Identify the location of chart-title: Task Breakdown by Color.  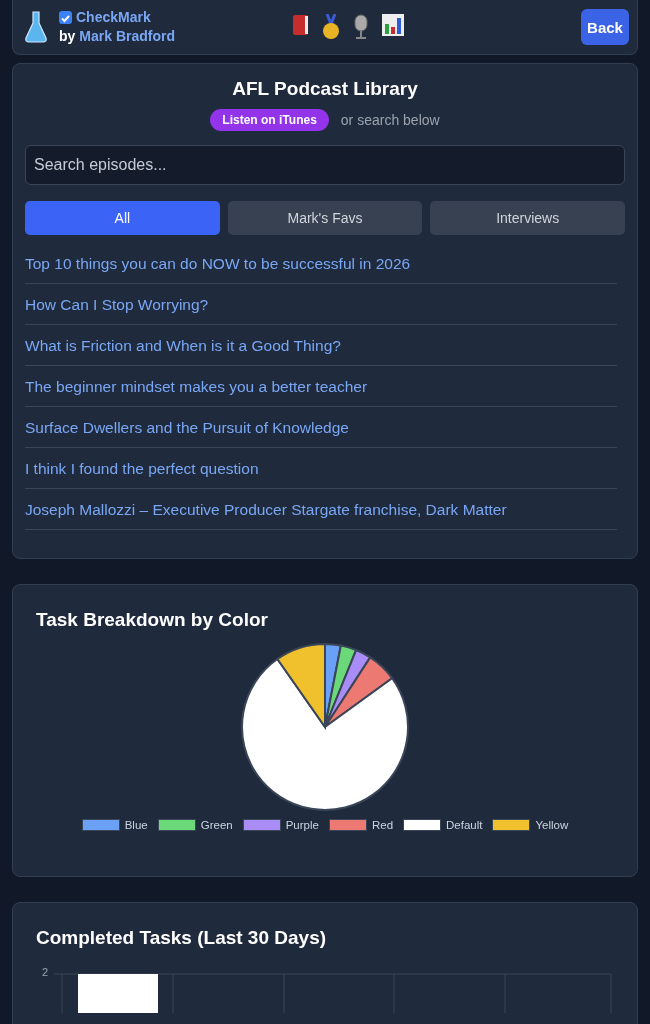
(152, 620).